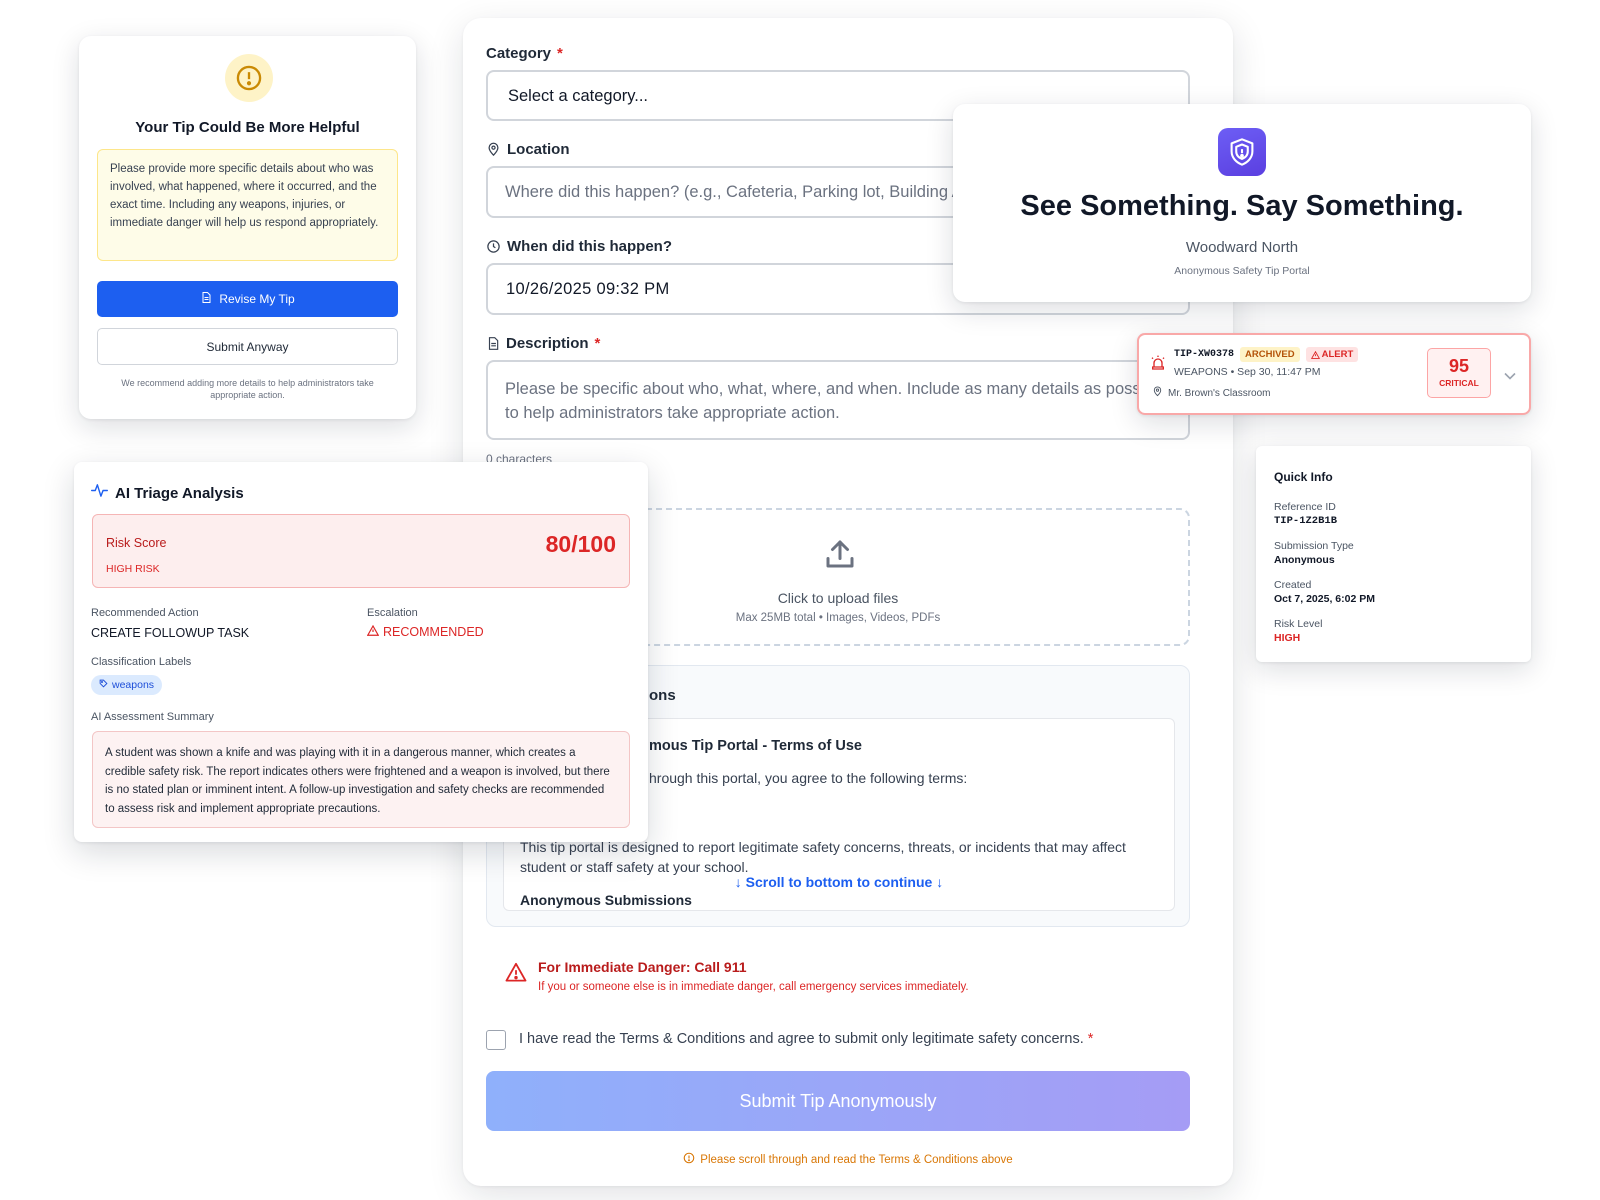  Describe the element at coordinates (152, 717) in the screenshot. I see `ai-summary-label: AI Assessment Summary` at that location.